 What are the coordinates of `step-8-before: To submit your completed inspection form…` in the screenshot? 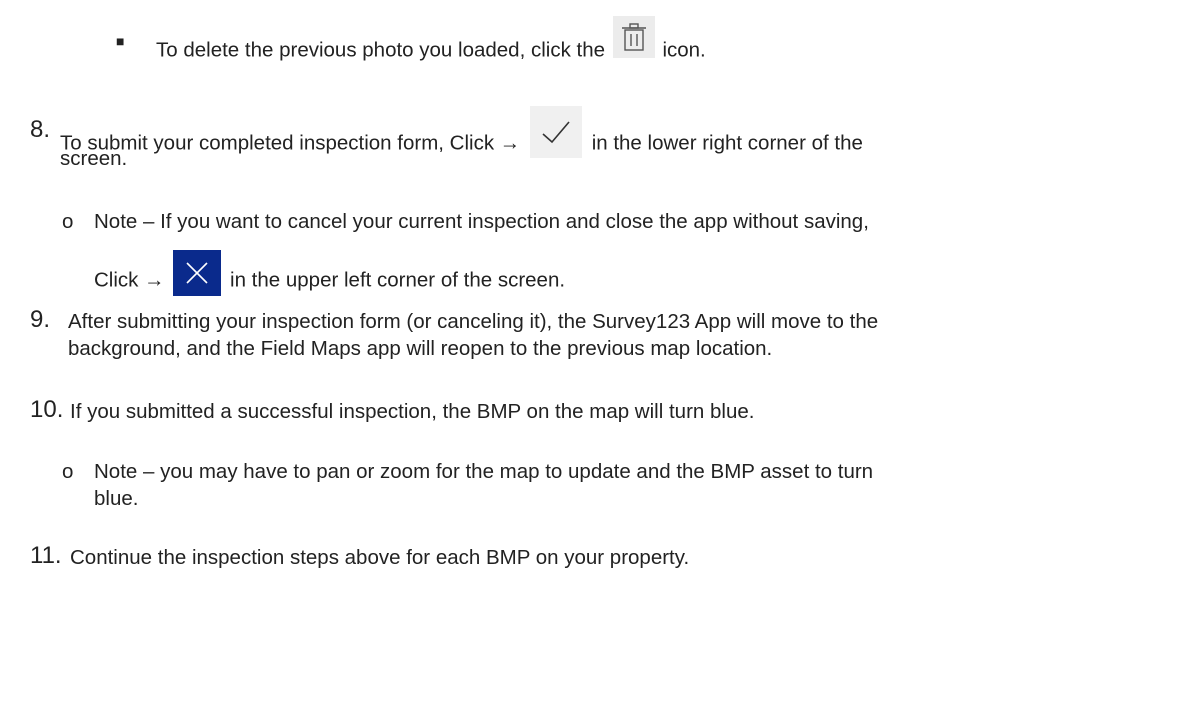 It's located at (290, 143).